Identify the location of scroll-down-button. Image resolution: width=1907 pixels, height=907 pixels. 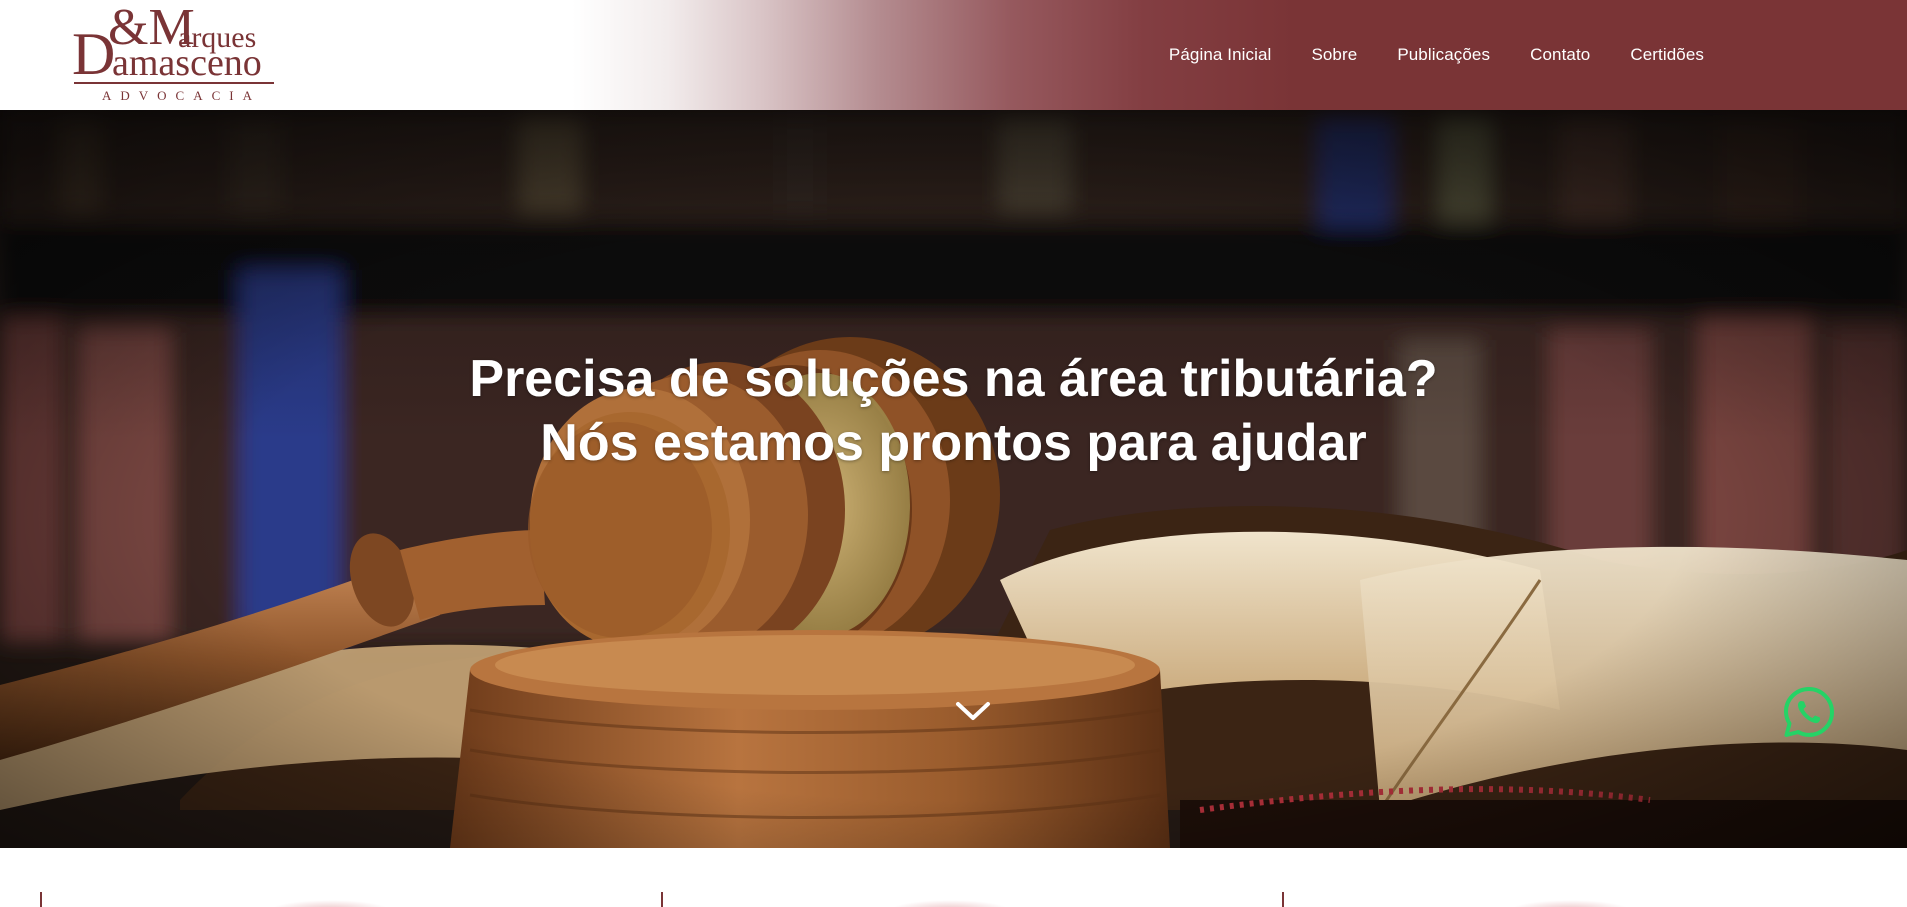
(973, 711).